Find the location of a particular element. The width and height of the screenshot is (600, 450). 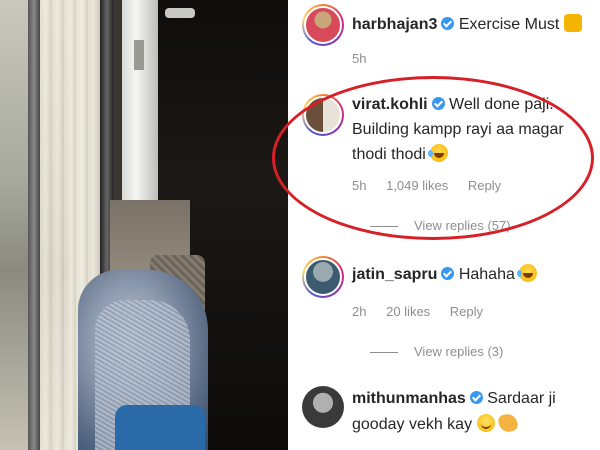

exercise-machine is located at coordinates (140, 105).